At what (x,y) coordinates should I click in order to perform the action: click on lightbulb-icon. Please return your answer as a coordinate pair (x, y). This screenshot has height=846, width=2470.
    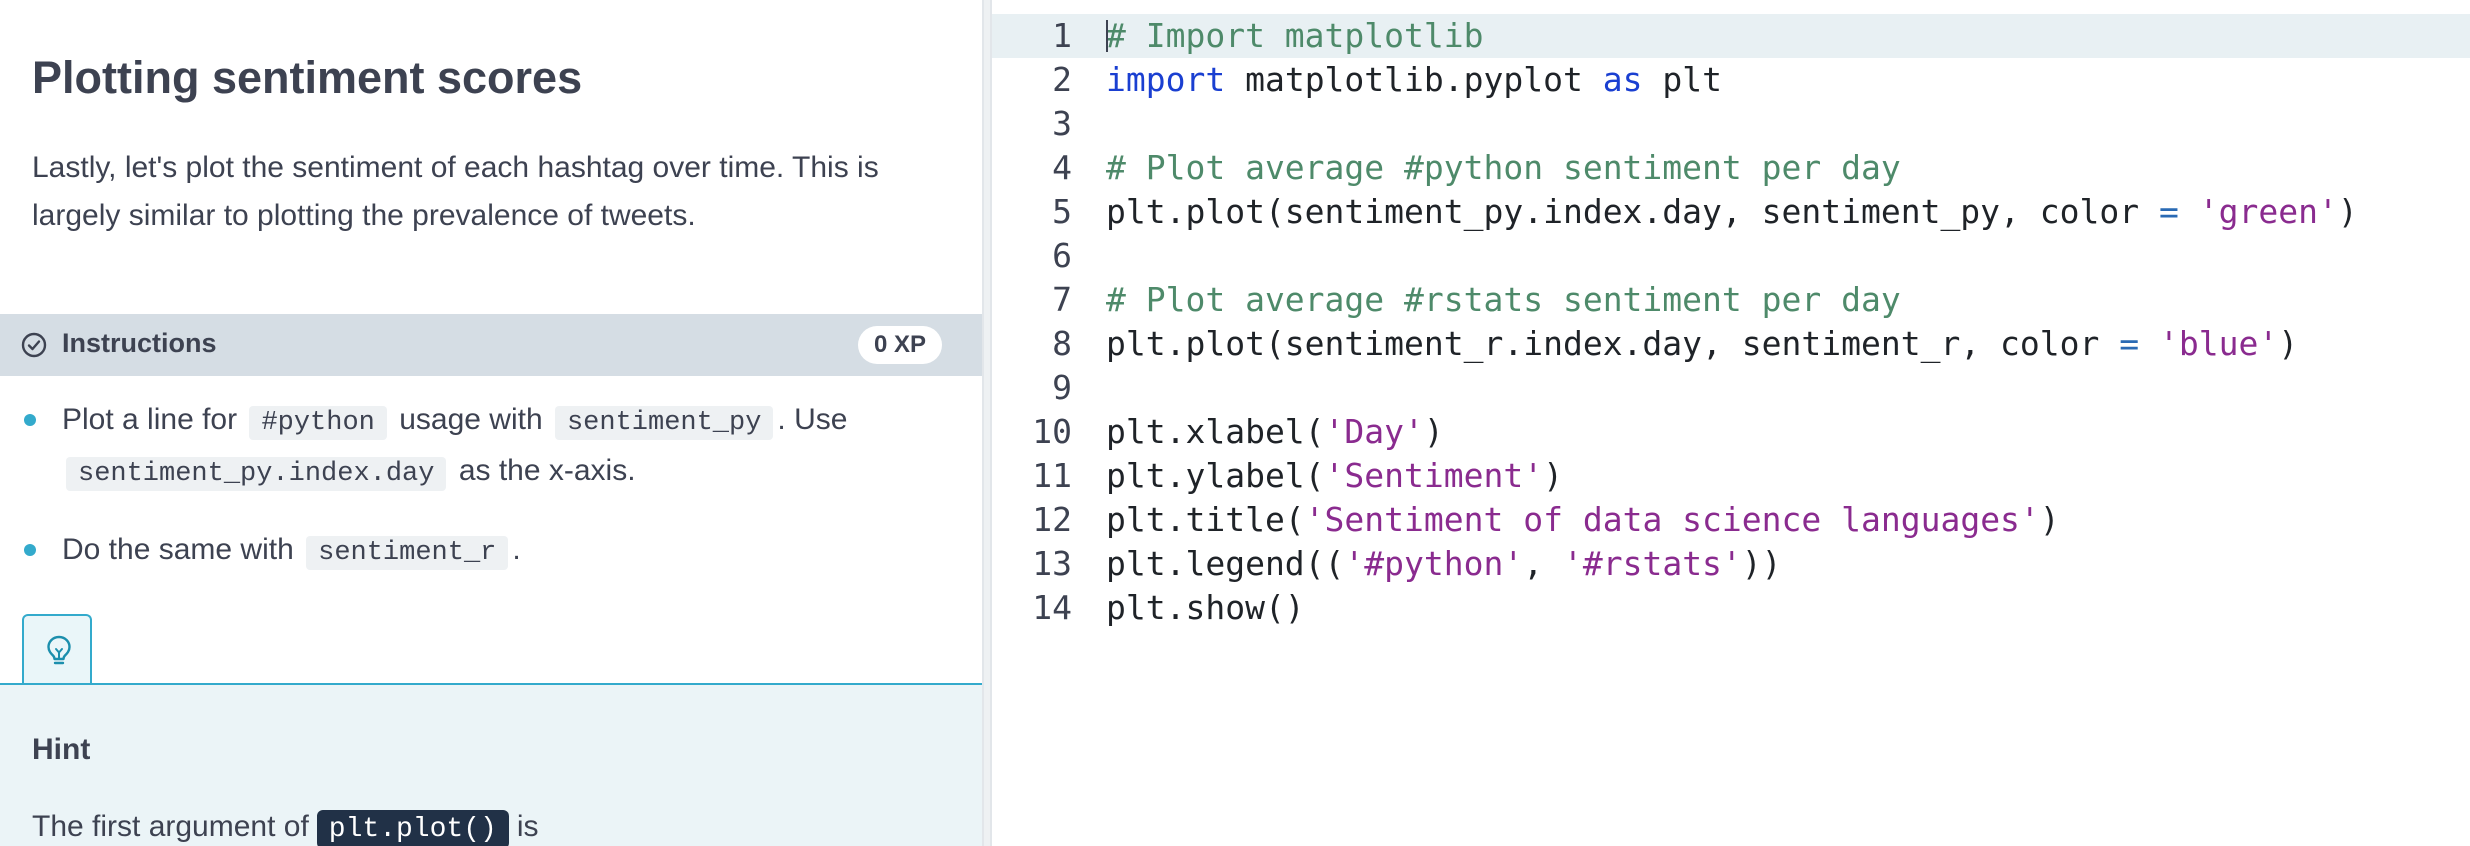
    Looking at the image, I should click on (59, 650).